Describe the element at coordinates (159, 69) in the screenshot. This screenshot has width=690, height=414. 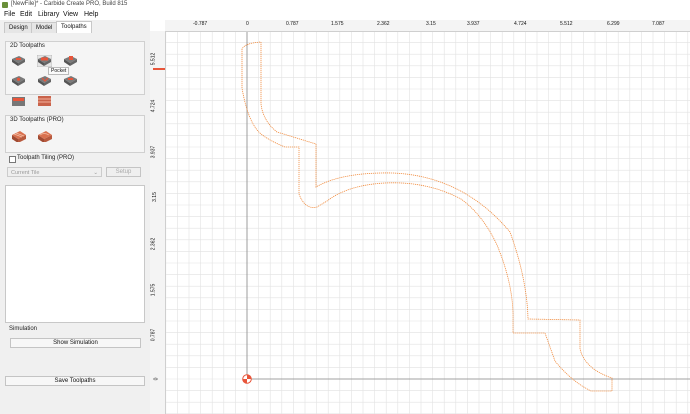
I see `cursor-marker` at that location.